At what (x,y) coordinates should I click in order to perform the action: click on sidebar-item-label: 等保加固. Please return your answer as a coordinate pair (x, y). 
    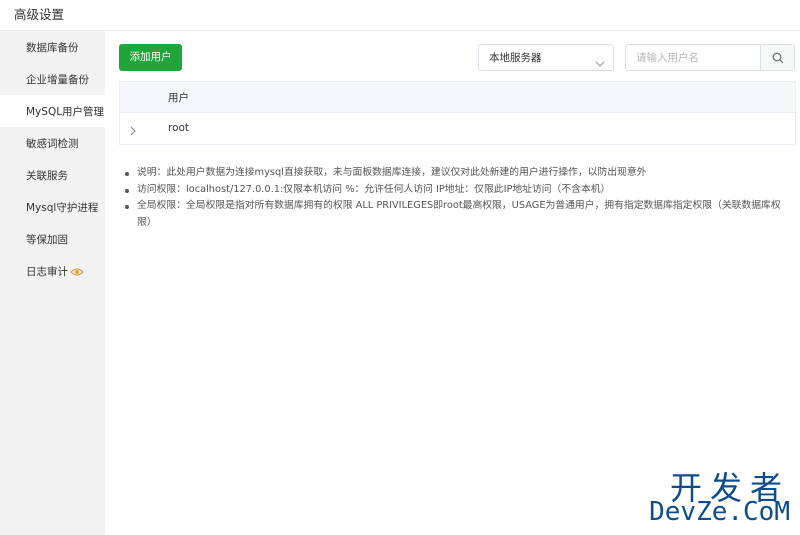
    Looking at the image, I should click on (47, 240).